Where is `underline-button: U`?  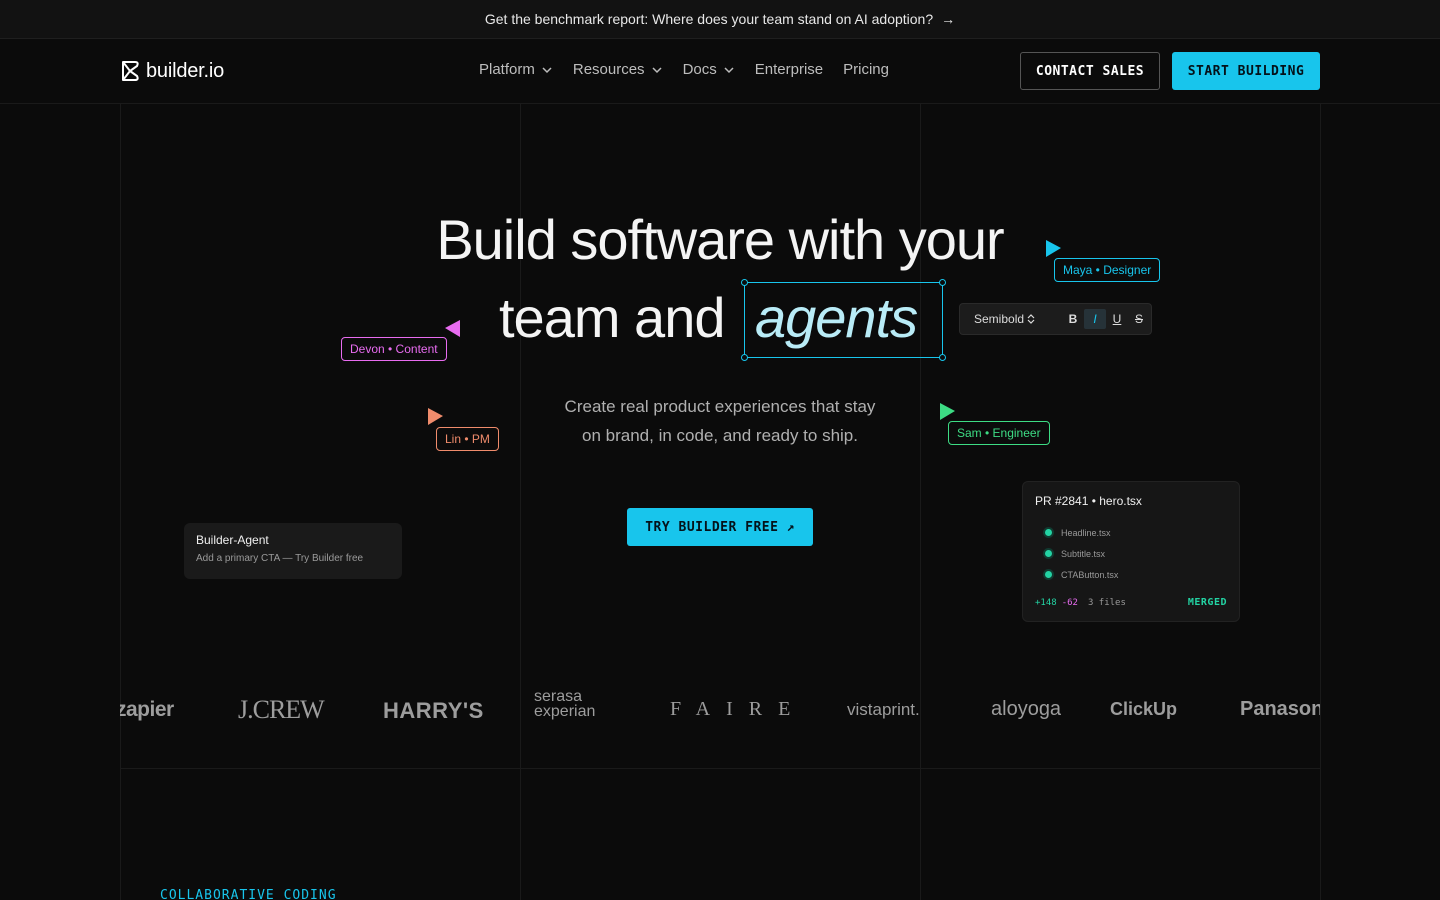
underline-button: U is located at coordinates (1117, 319).